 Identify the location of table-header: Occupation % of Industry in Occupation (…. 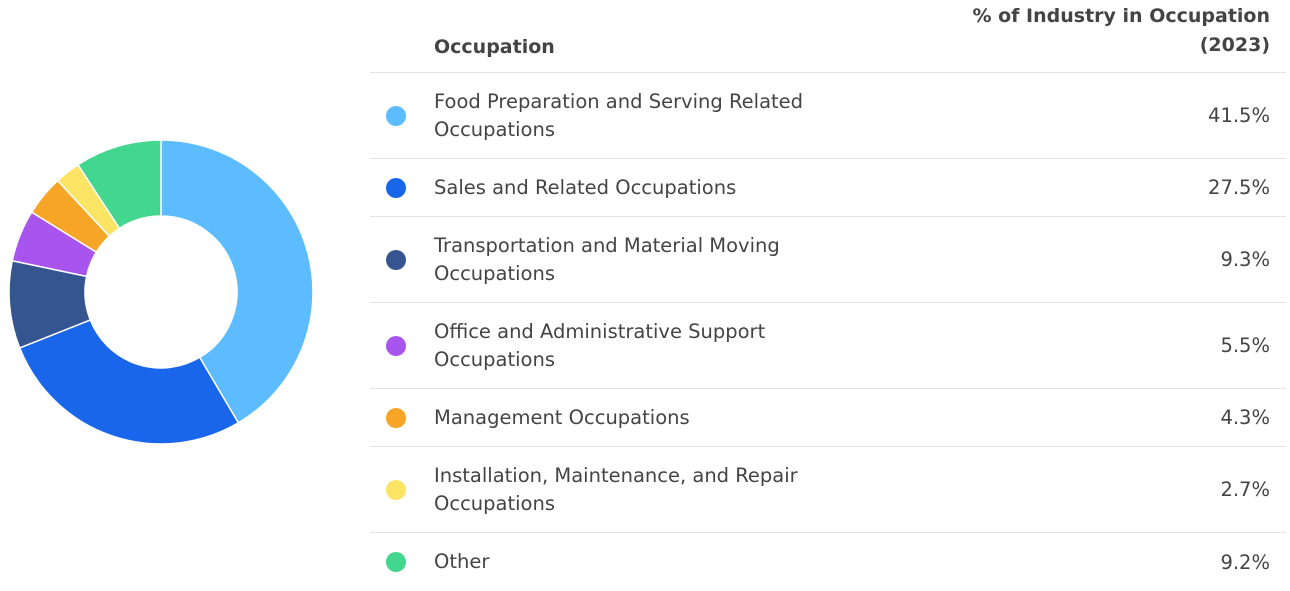
(828, 36).